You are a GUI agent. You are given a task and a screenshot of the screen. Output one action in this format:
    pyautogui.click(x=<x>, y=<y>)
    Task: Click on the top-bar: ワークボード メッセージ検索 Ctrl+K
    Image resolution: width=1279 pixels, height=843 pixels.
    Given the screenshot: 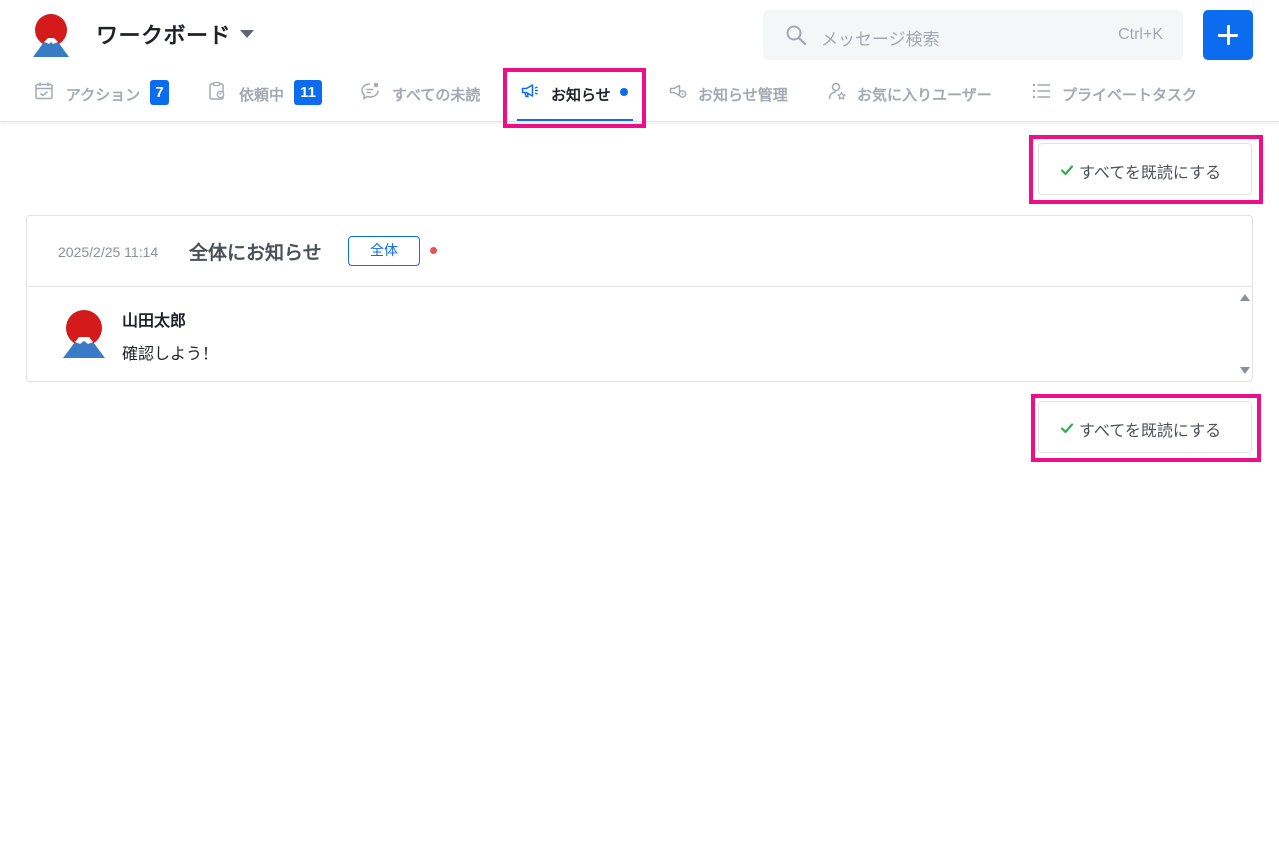 What is the action you would take?
    pyautogui.click(x=639, y=34)
    